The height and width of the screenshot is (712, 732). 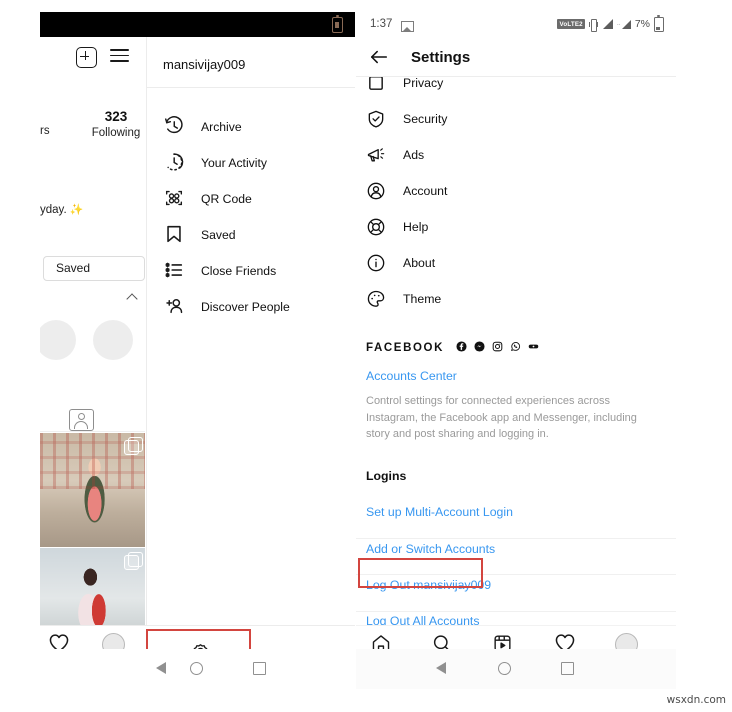 What do you see at coordinates (610, 23) in the screenshot?
I see `status-bar-indicators: VoLTE2 ·· 7%` at bounding box center [610, 23].